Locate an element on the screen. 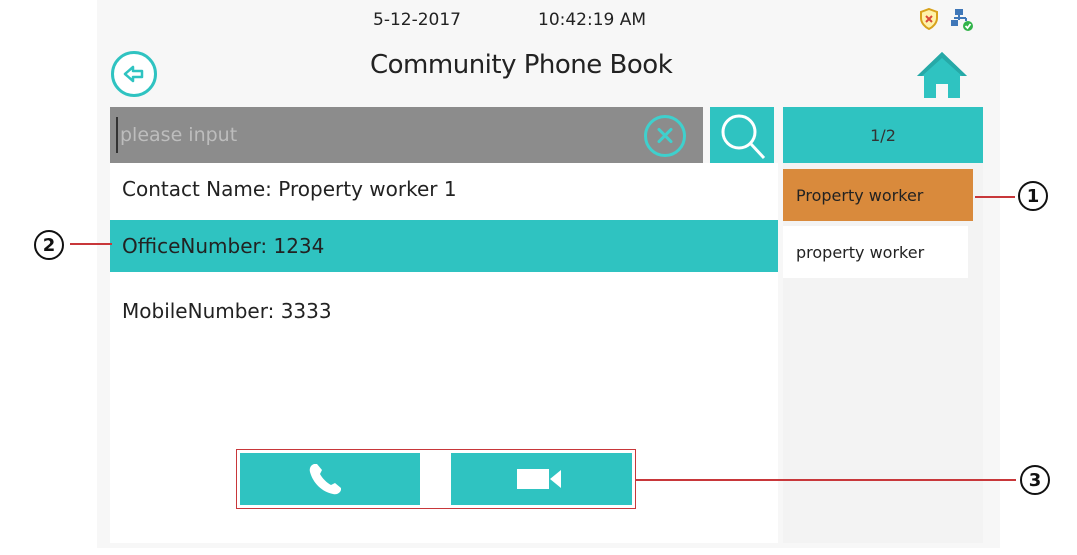 Image resolution: width=1077 pixels, height=555 pixels. mobile-number-row: MobileNumber: 3333 is located at coordinates (444, 311).